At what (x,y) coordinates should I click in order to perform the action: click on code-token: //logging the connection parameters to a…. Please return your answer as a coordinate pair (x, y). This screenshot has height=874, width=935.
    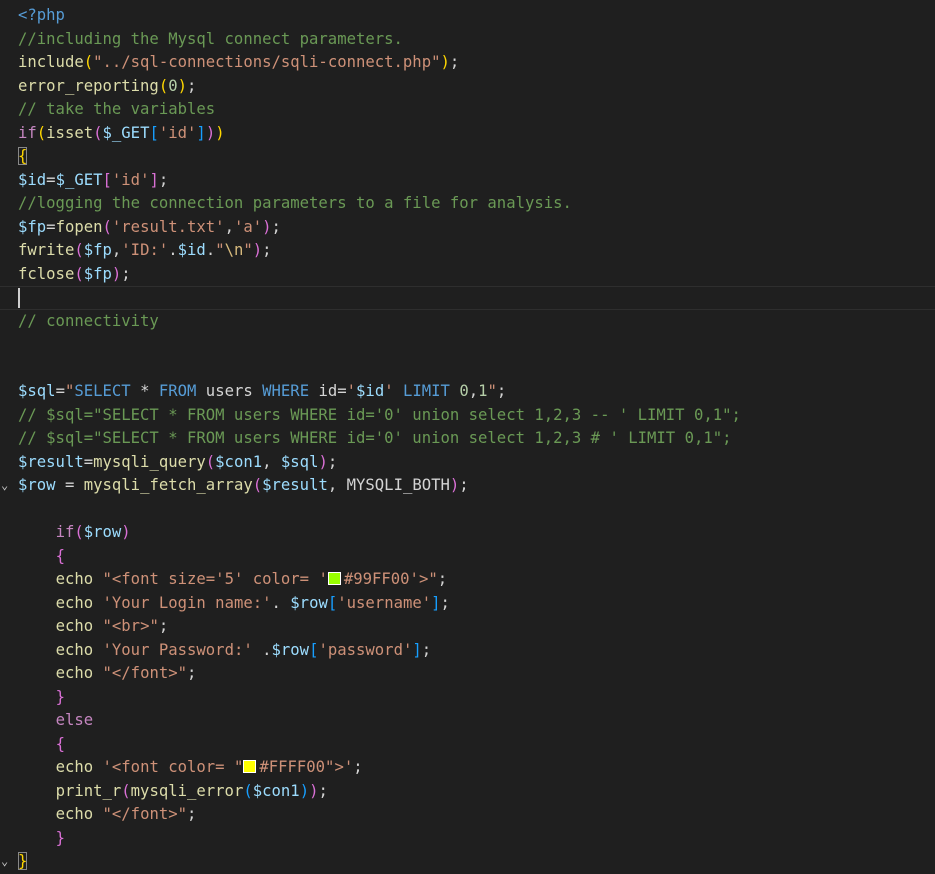
    Looking at the image, I should click on (295, 203).